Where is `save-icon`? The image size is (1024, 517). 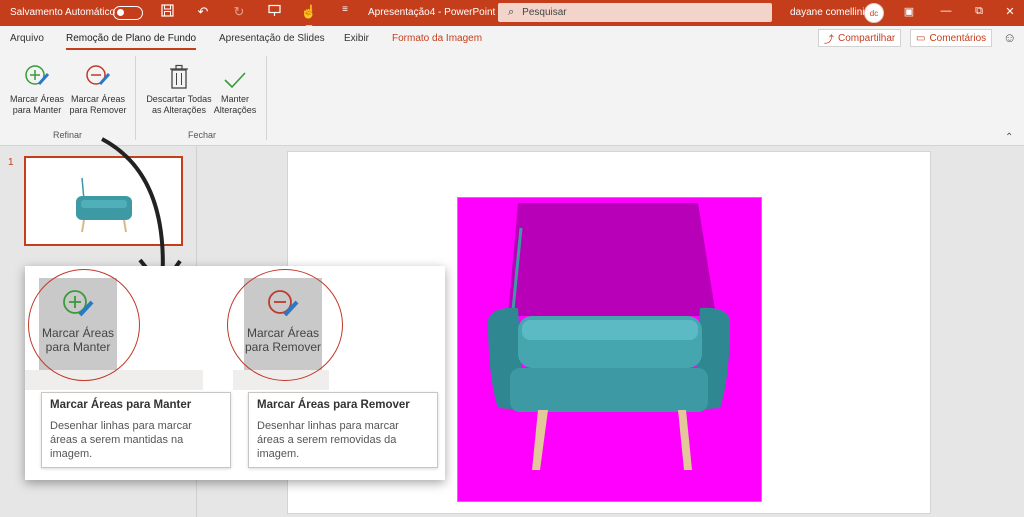 save-icon is located at coordinates (167, 12).